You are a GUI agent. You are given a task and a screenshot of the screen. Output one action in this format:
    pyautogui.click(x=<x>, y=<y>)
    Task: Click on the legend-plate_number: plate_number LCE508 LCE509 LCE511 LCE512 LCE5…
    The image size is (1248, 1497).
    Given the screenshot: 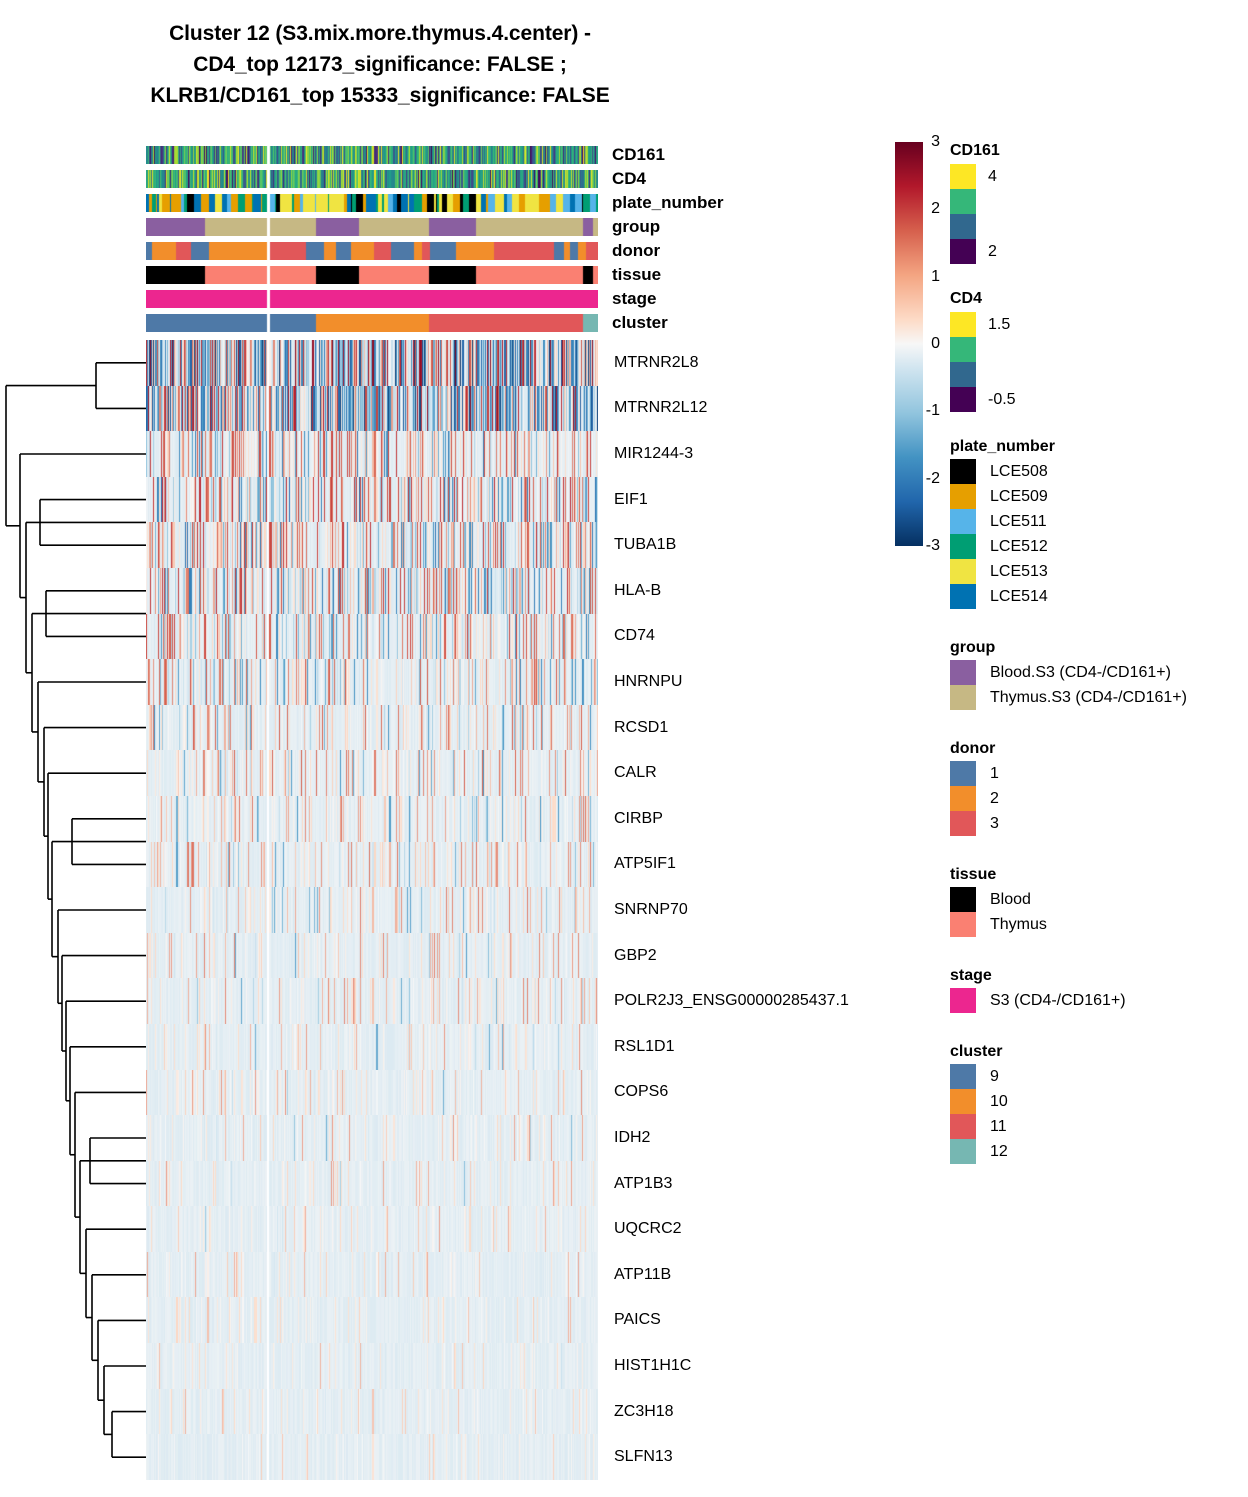 What is the action you would take?
    pyautogui.click(x=1002, y=523)
    